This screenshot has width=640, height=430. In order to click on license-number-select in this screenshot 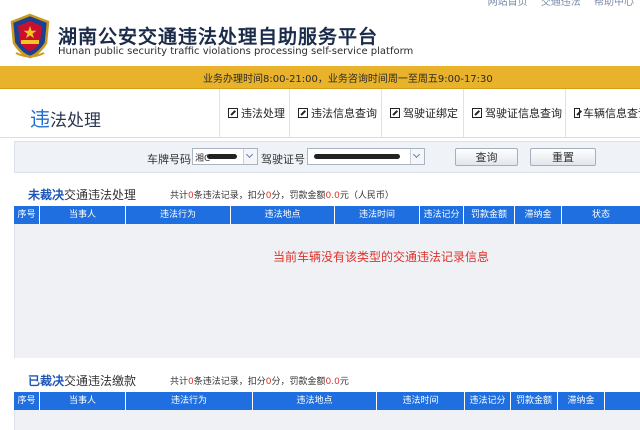, I will do `click(366, 156)`.